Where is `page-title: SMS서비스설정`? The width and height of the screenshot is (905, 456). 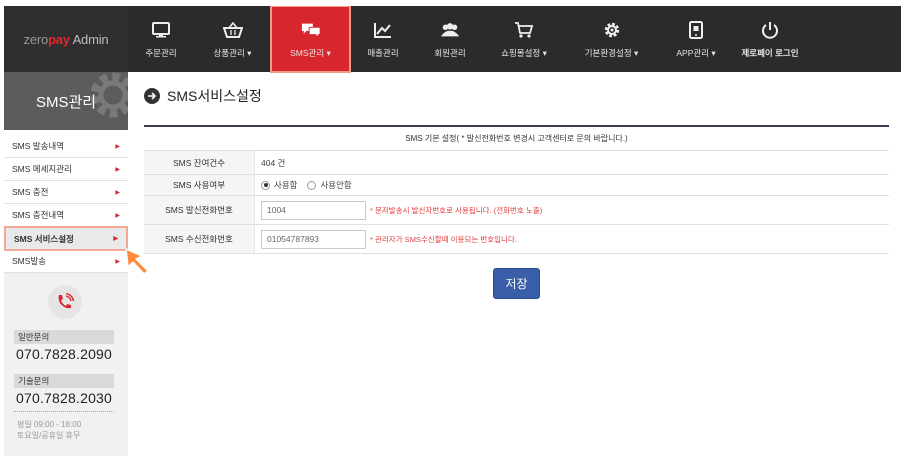
page-title: SMS서비스설정 is located at coordinates (203, 96).